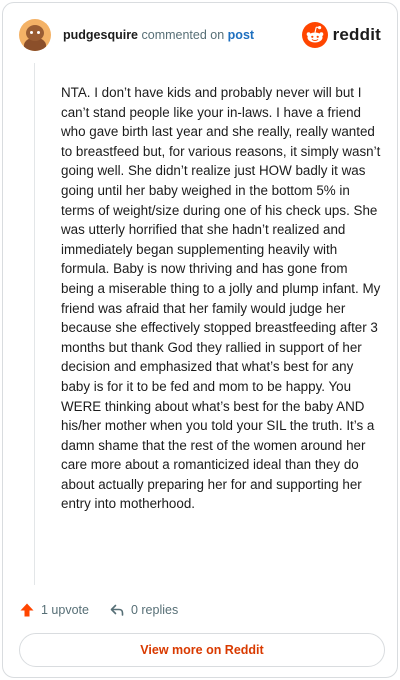 The width and height of the screenshot is (400, 680). What do you see at coordinates (65, 610) in the screenshot?
I see `upvote-count: 1 upvote` at bounding box center [65, 610].